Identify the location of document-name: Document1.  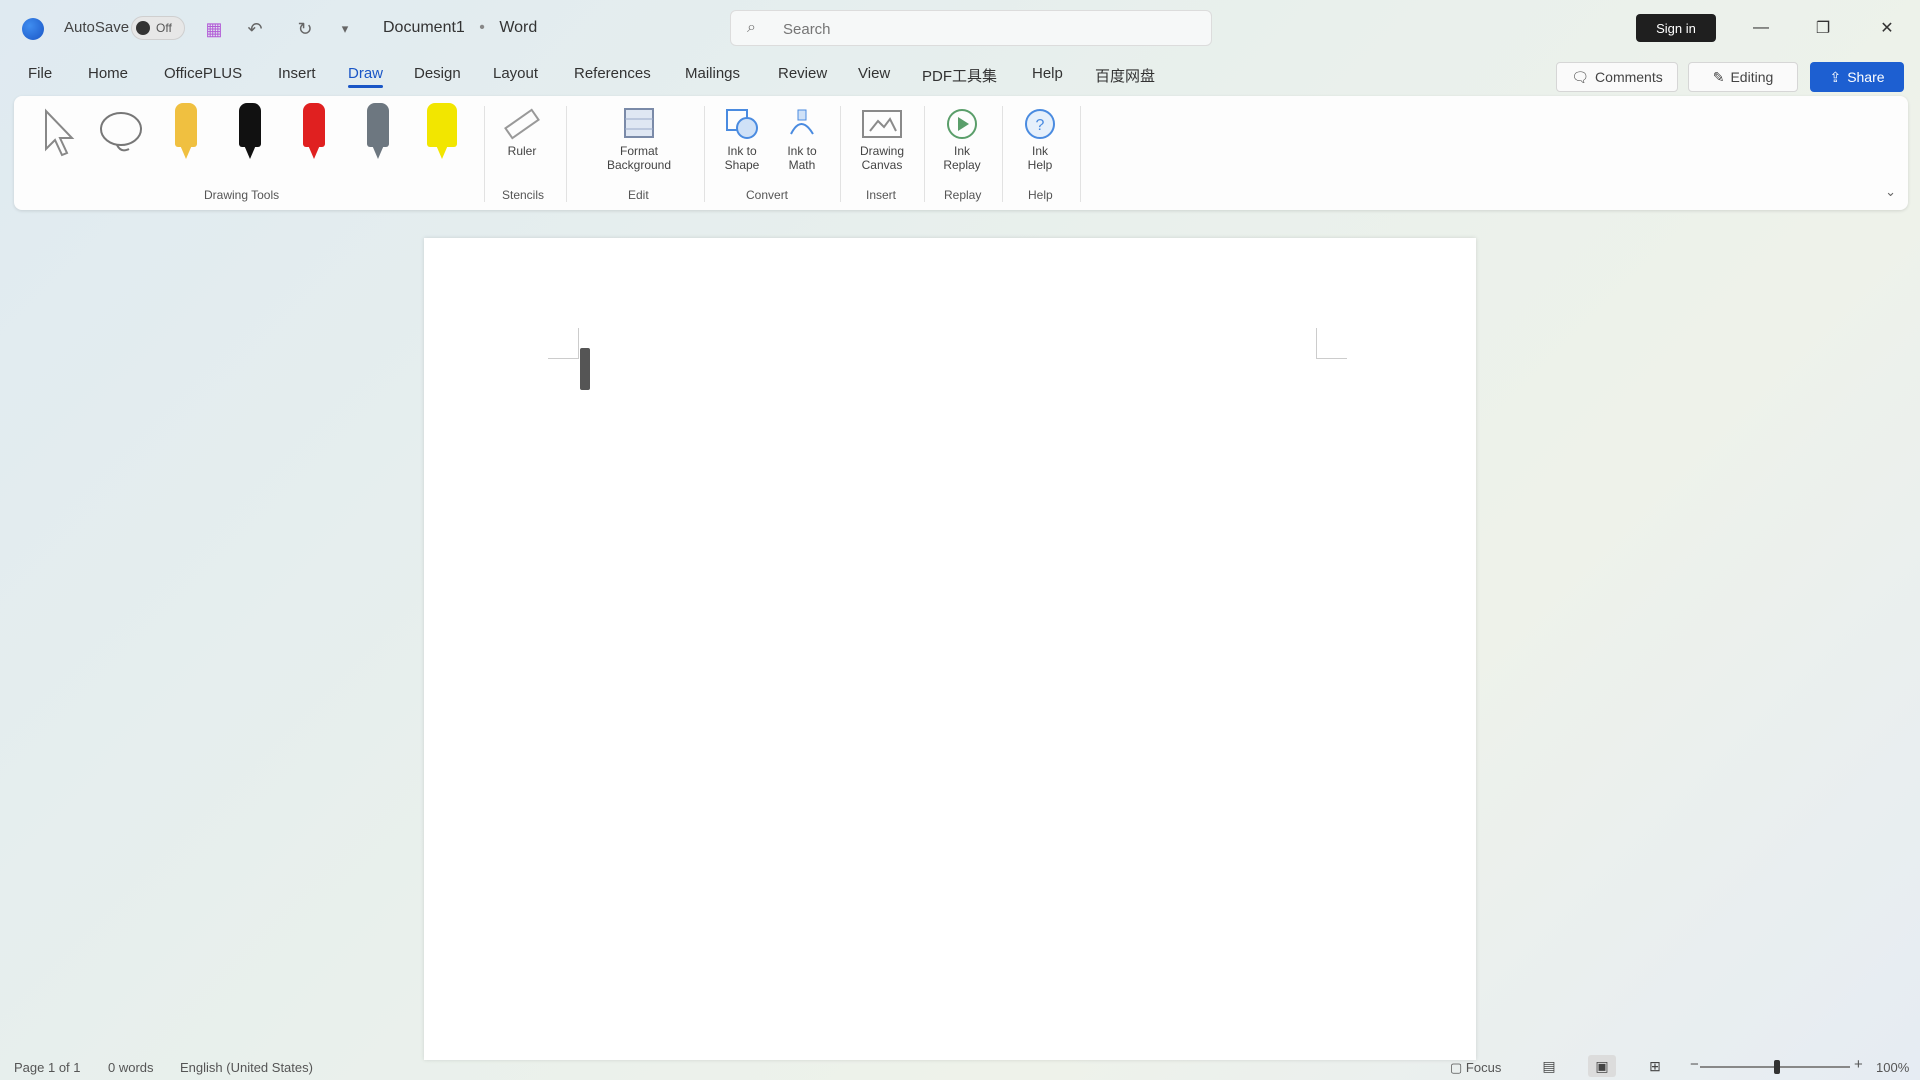
(424, 27).